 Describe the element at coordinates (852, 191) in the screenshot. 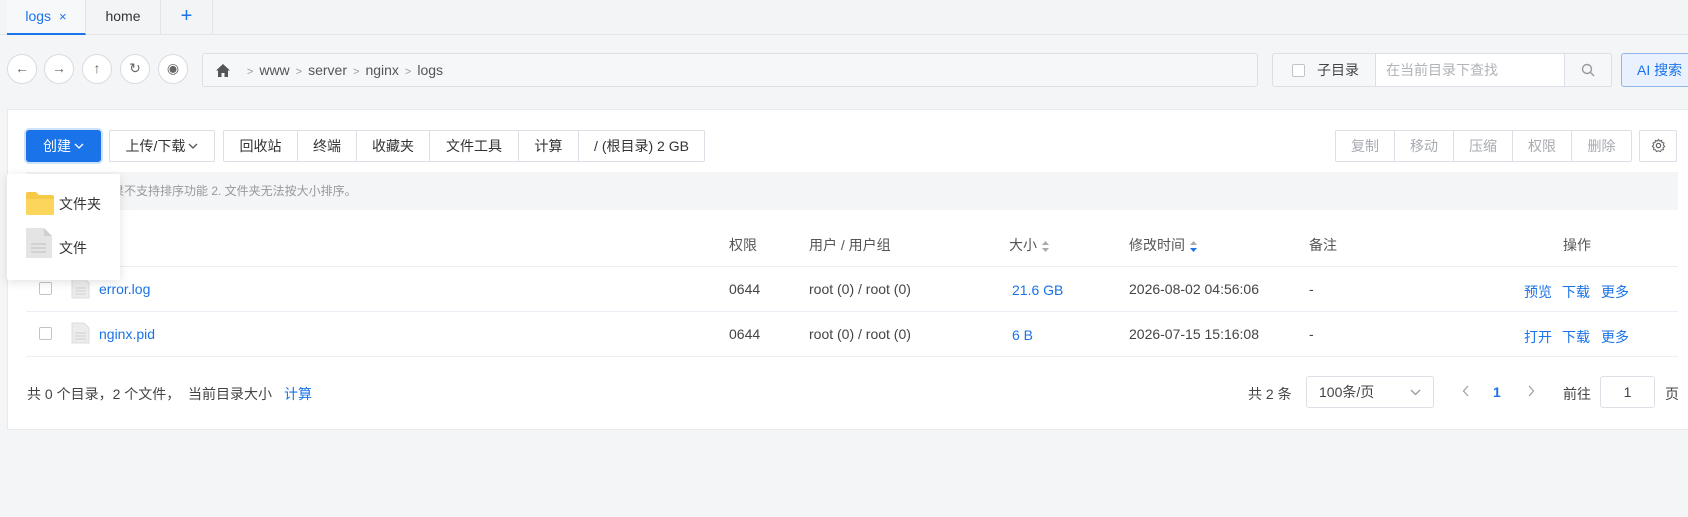

I see `notice-bar: 结果不支持排序功能 2. 文件夹无法按大小排序。` at that location.